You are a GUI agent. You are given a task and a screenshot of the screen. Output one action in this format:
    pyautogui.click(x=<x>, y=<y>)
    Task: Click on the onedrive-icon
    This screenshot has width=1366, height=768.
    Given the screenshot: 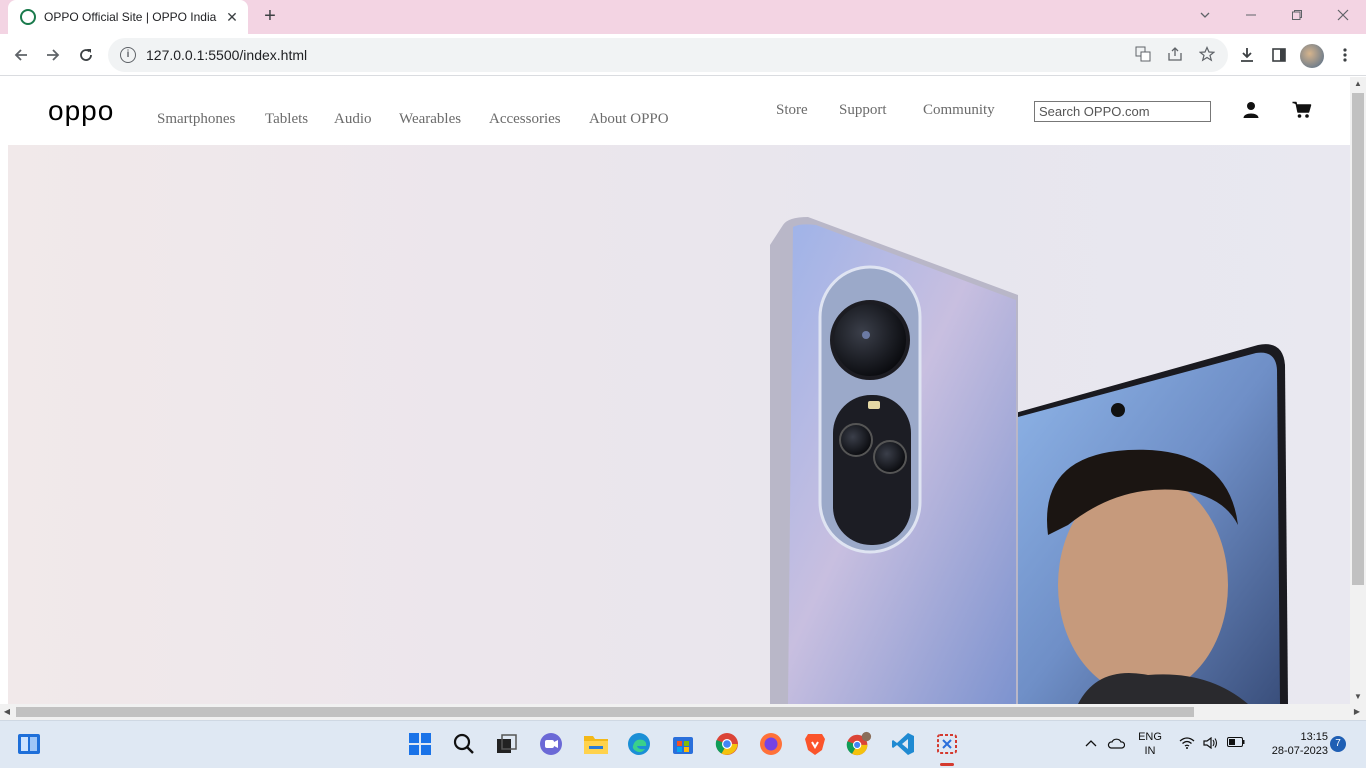 What is the action you would take?
    pyautogui.click(x=1116, y=745)
    